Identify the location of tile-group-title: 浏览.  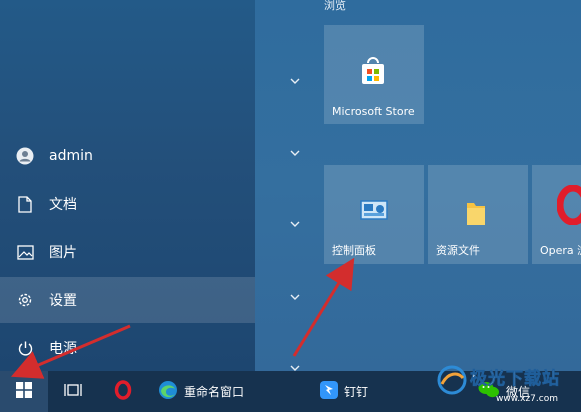
(335, 6).